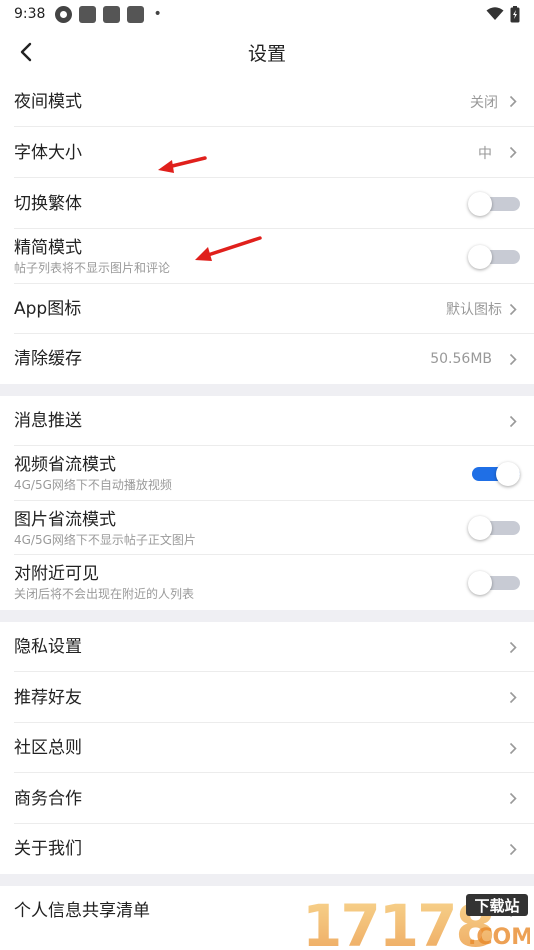 This screenshot has height=950, width=534. Describe the element at coordinates (267, 748) in the screenshot. I see `setting-row-community-rules: 社区总则` at that location.